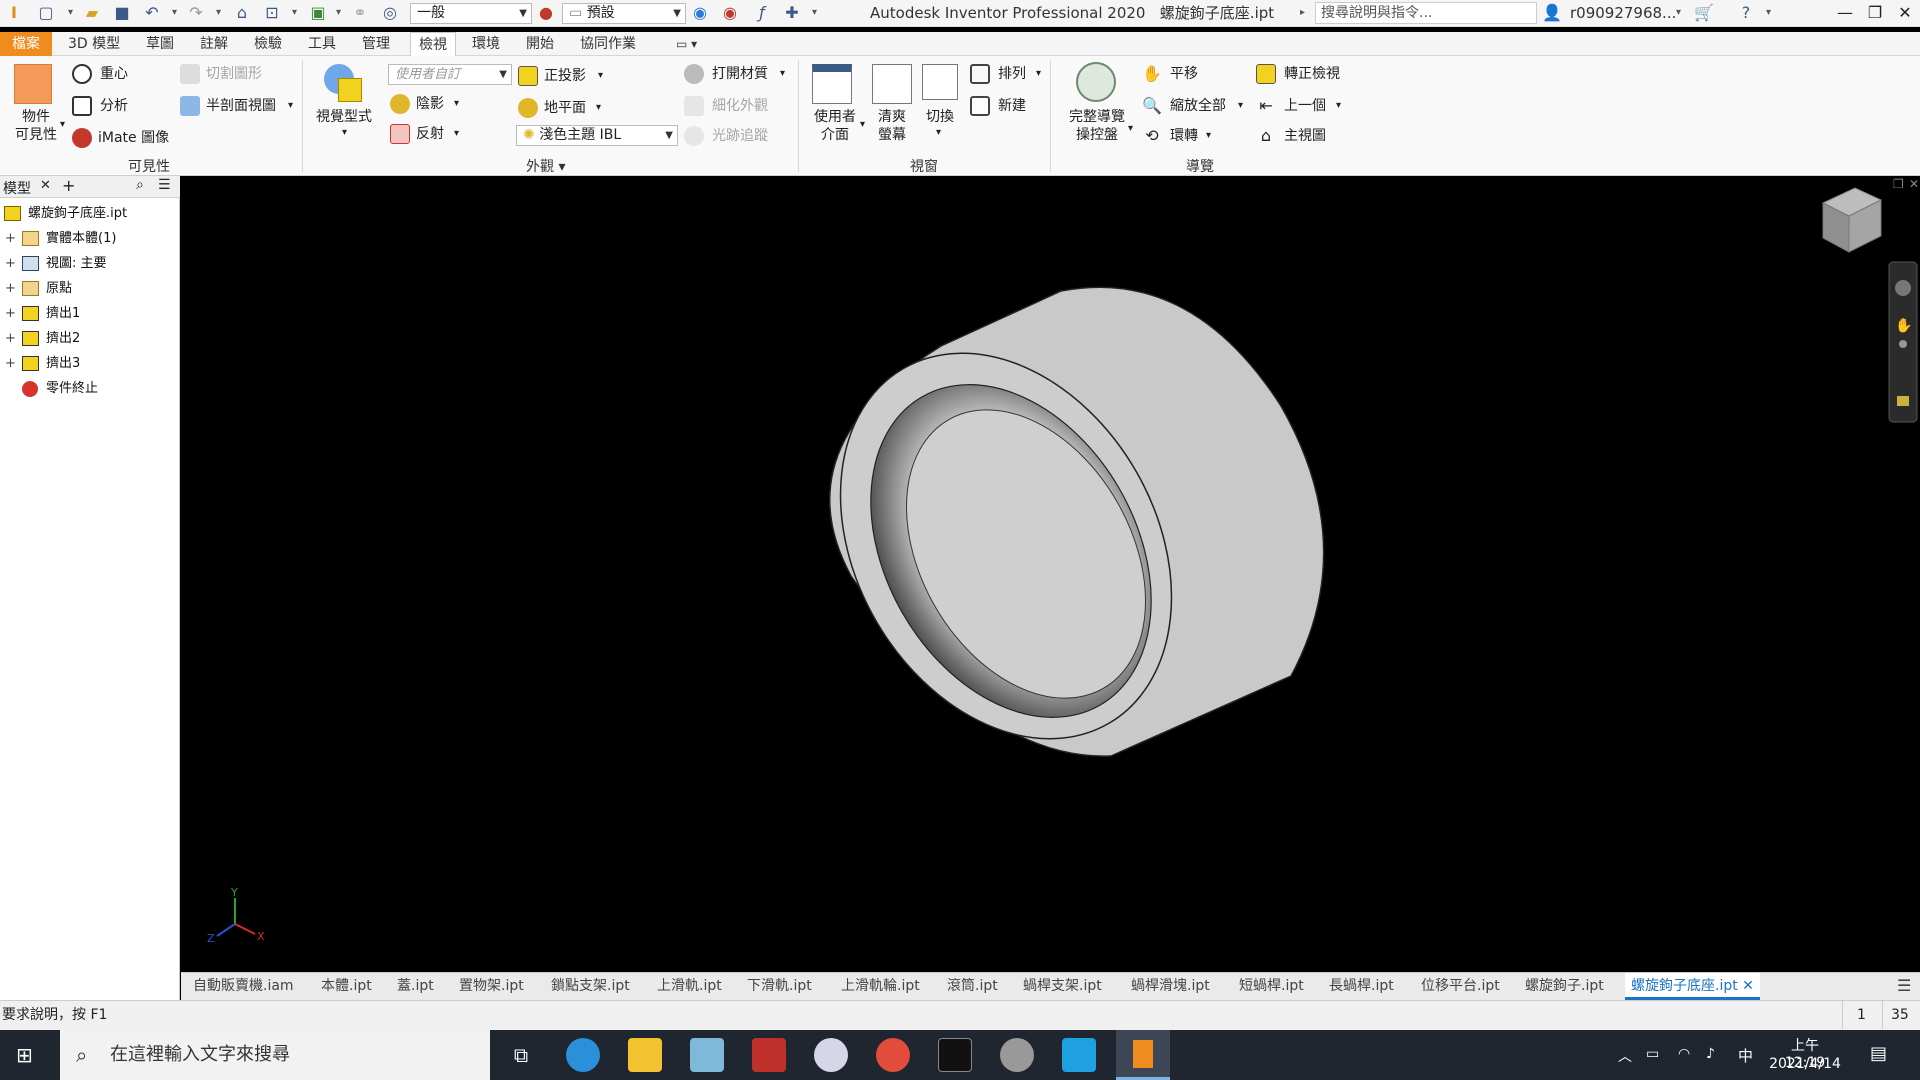 Image resolution: width=1920 pixels, height=1080 pixels. What do you see at coordinates (297, 13) in the screenshot?
I see `update-dropdown-icon: ▾` at bounding box center [297, 13].